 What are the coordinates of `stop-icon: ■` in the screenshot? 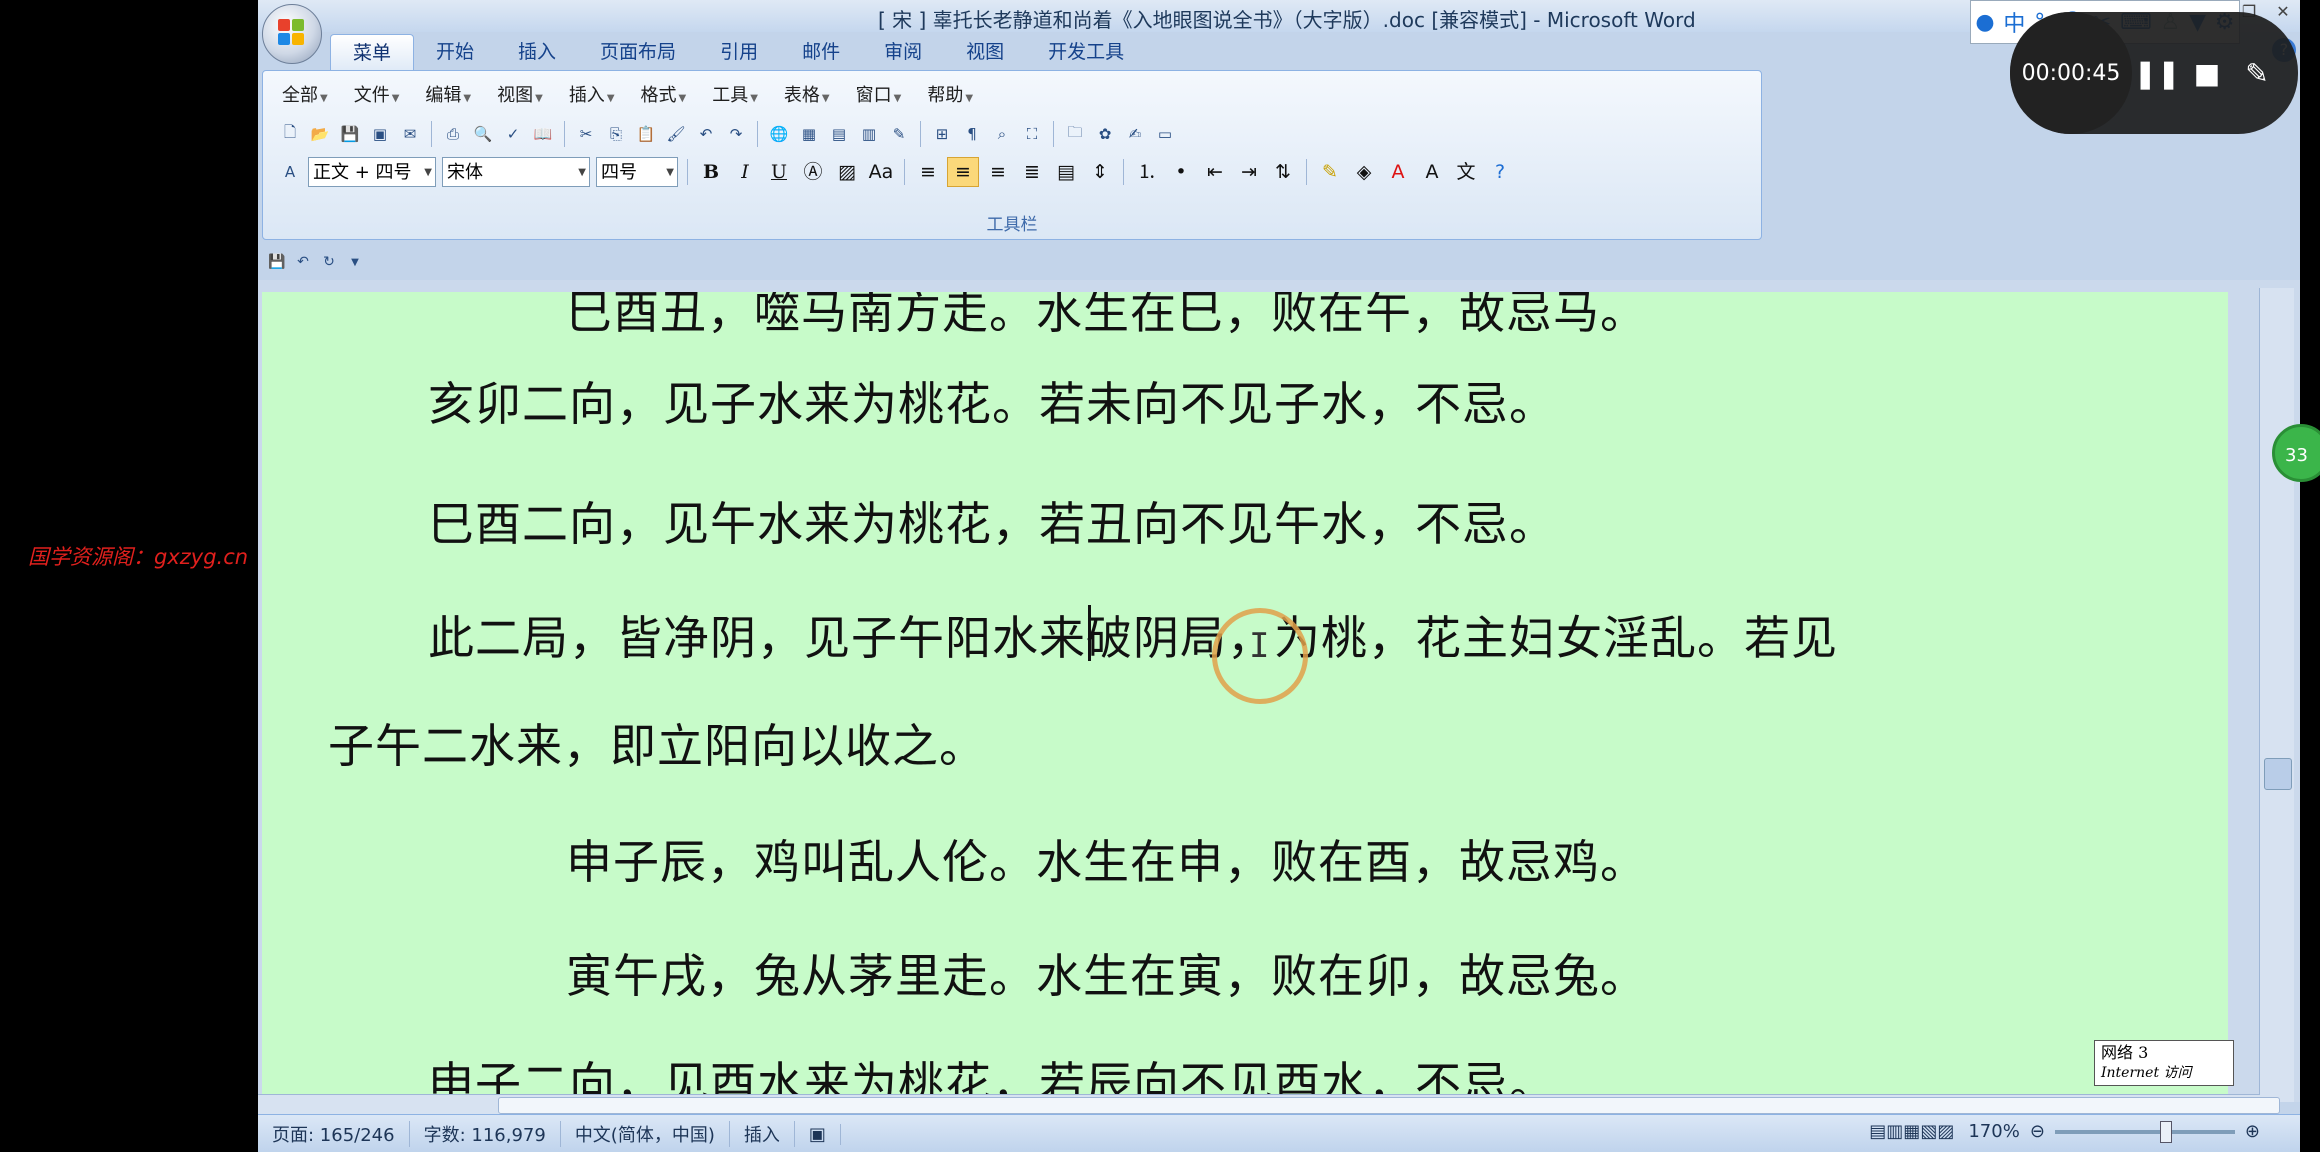 It's located at (2207, 73).